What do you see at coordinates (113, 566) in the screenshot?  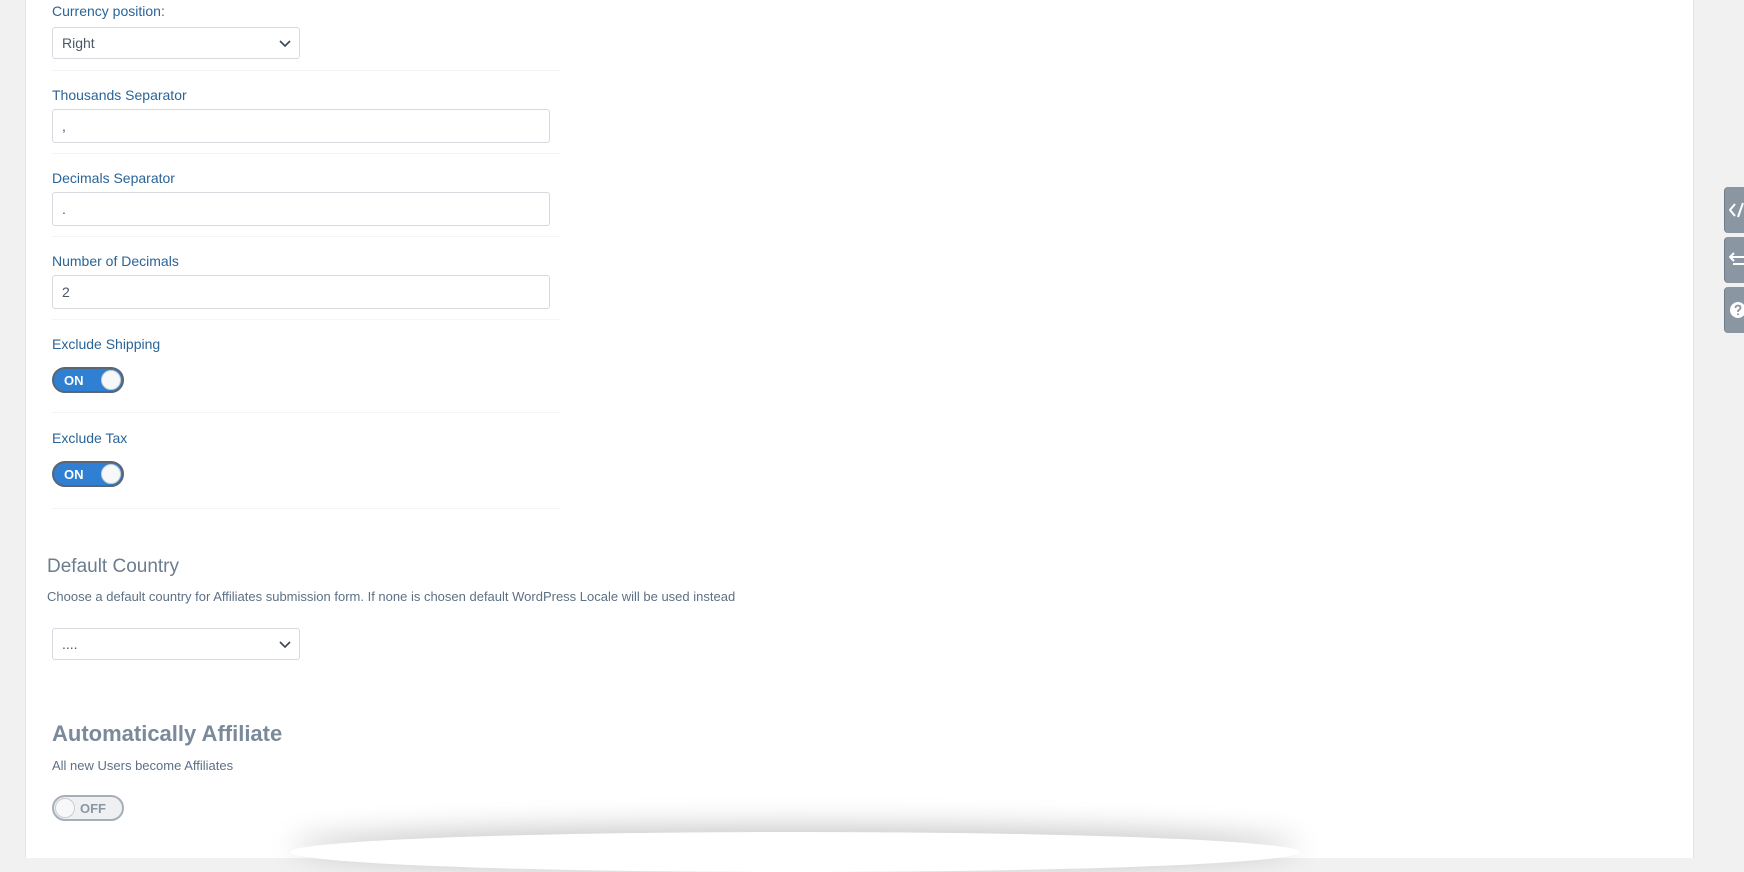 I see `default-country-heading: Default Country` at bounding box center [113, 566].